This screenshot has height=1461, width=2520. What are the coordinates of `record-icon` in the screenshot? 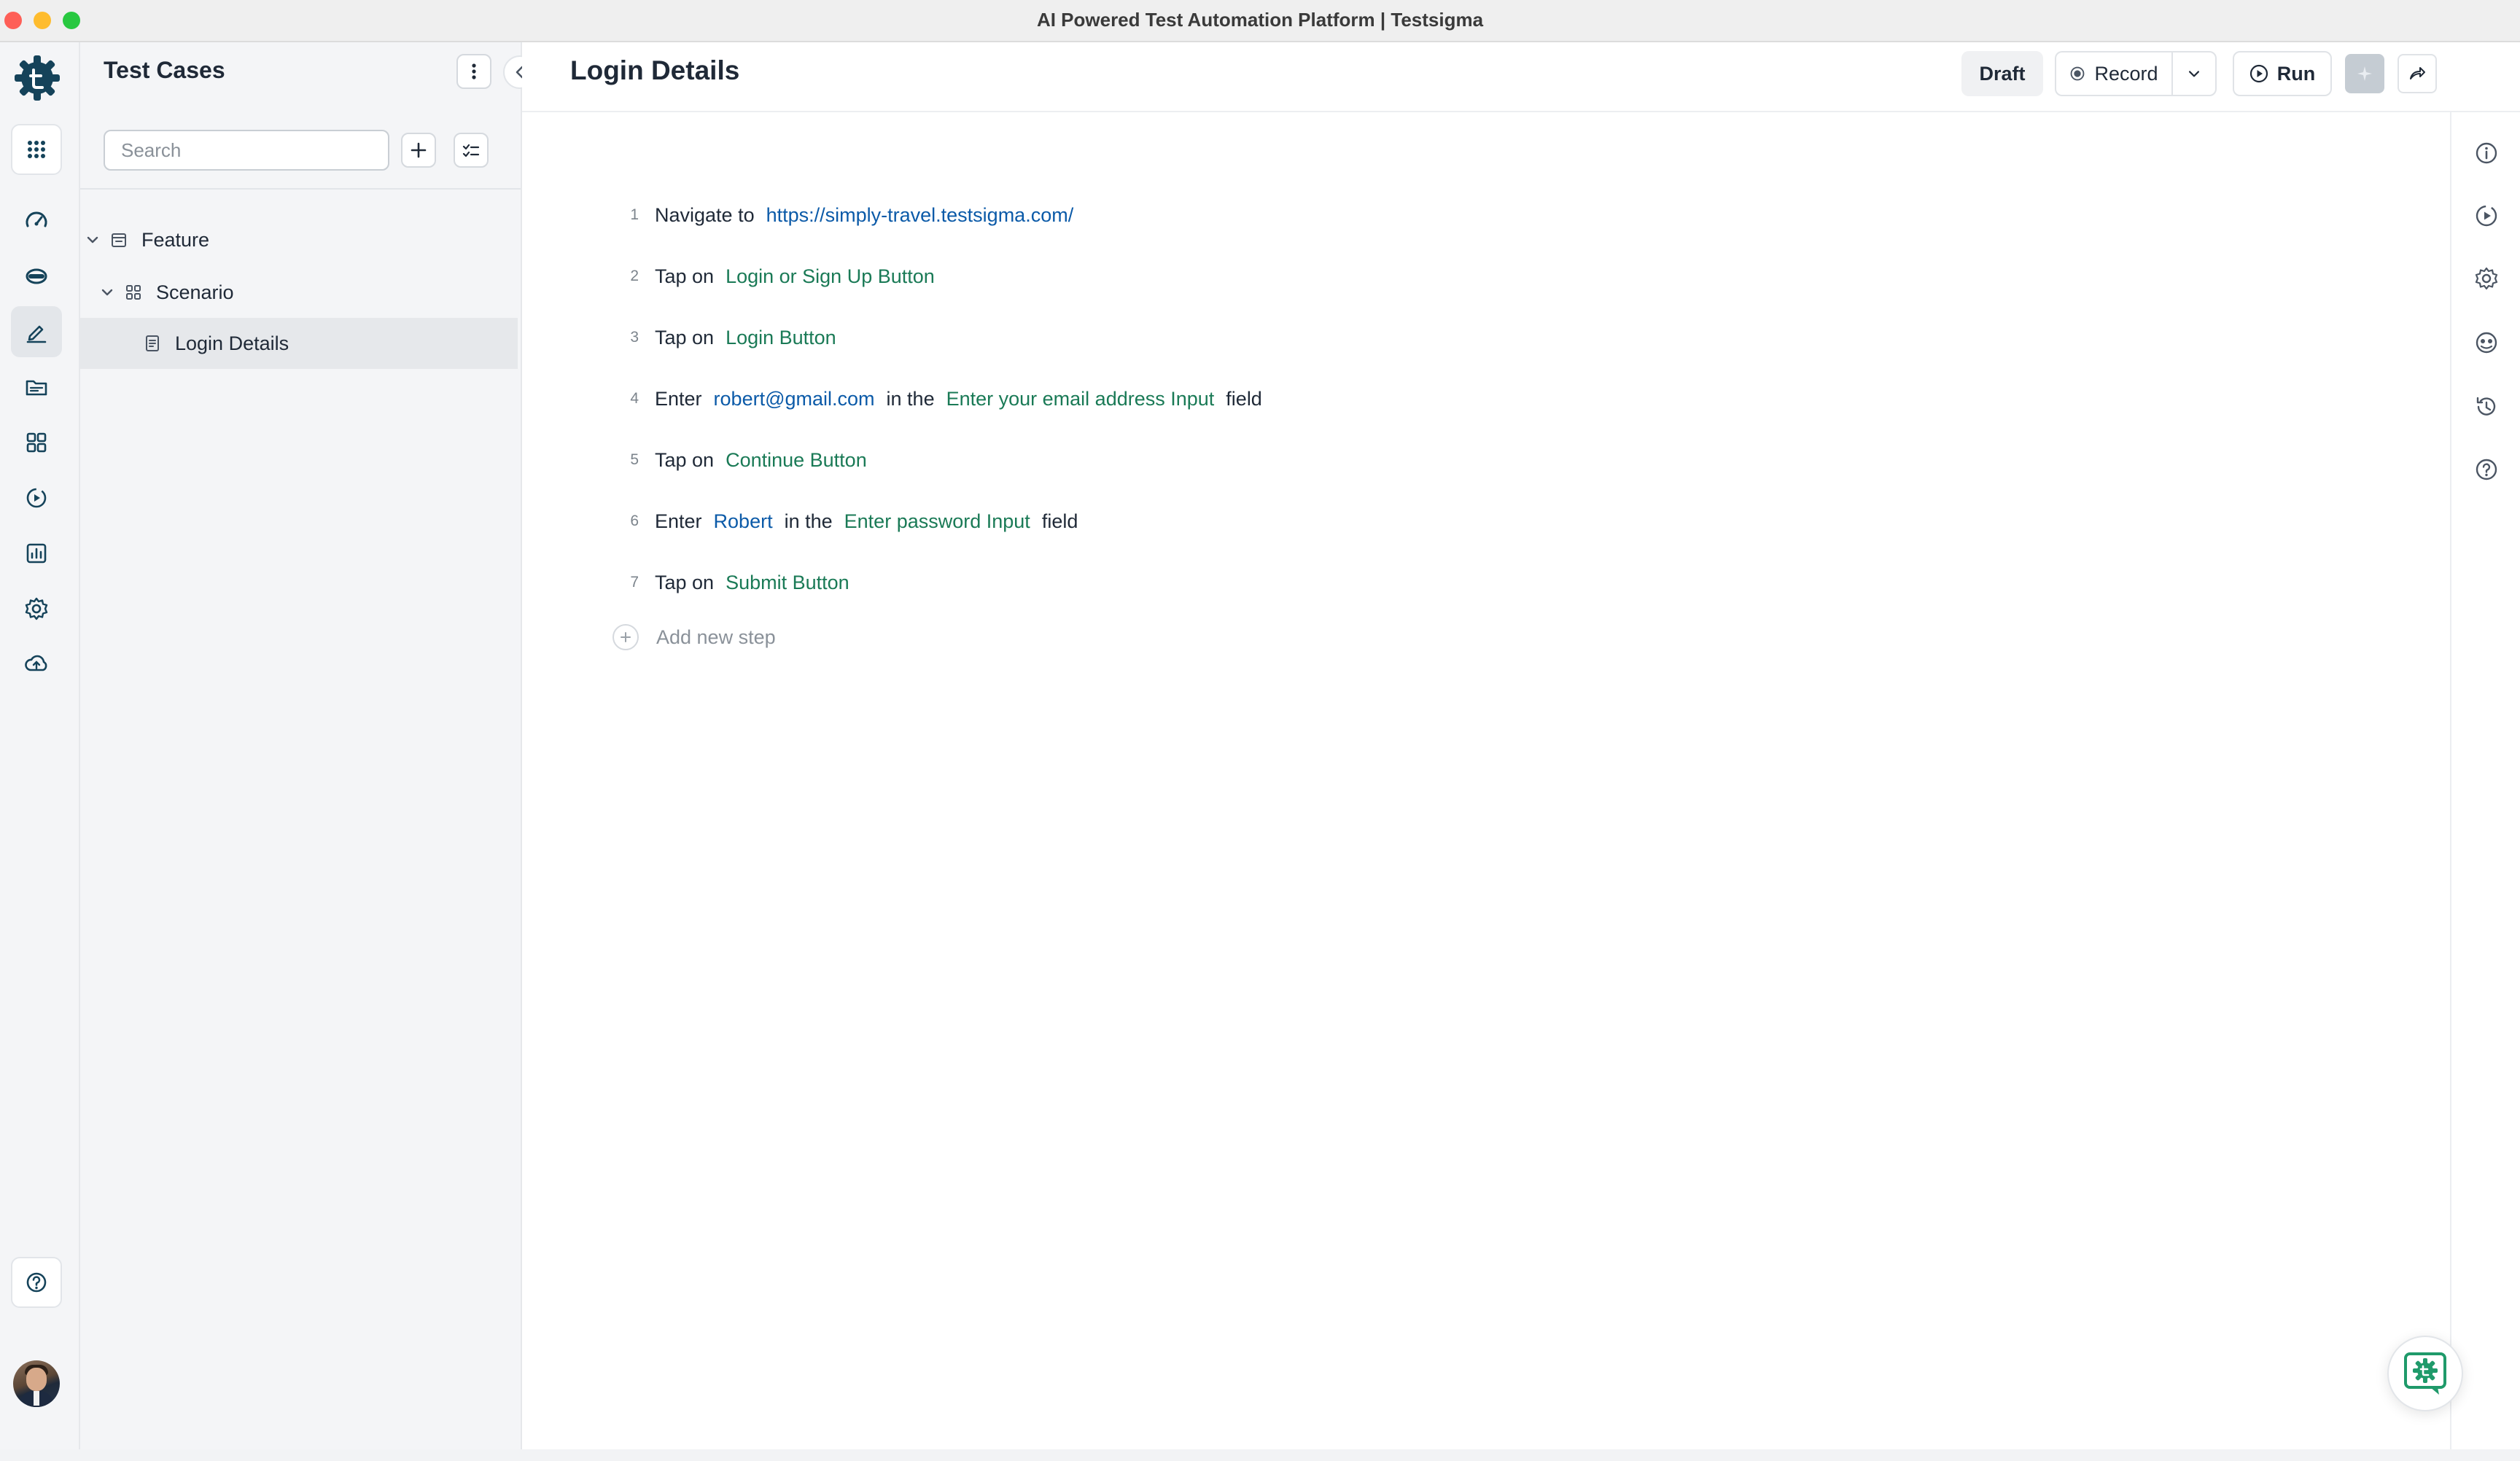 It's located at (2078, 73).